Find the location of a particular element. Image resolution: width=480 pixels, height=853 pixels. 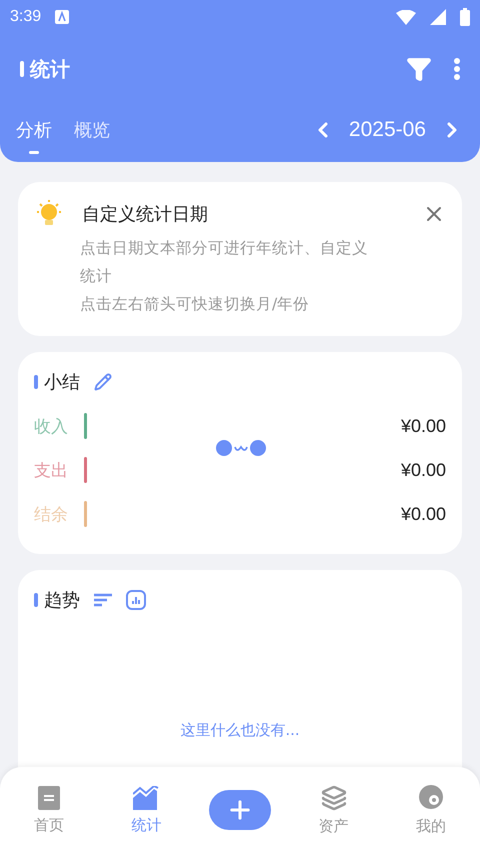

tip-text: 点击左右箭头可快速切换月/年份 is located at coordinates (195, 304).